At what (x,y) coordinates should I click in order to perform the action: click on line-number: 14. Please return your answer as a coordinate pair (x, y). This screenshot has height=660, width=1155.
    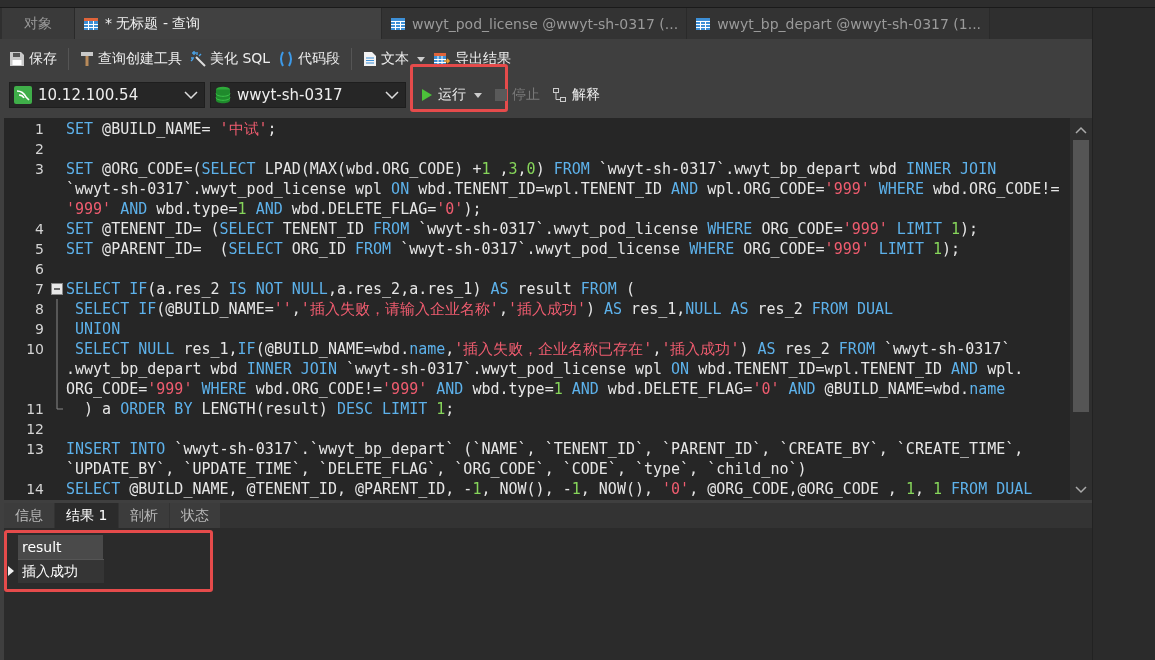
    Looking at the image, I should click on (35, 489).